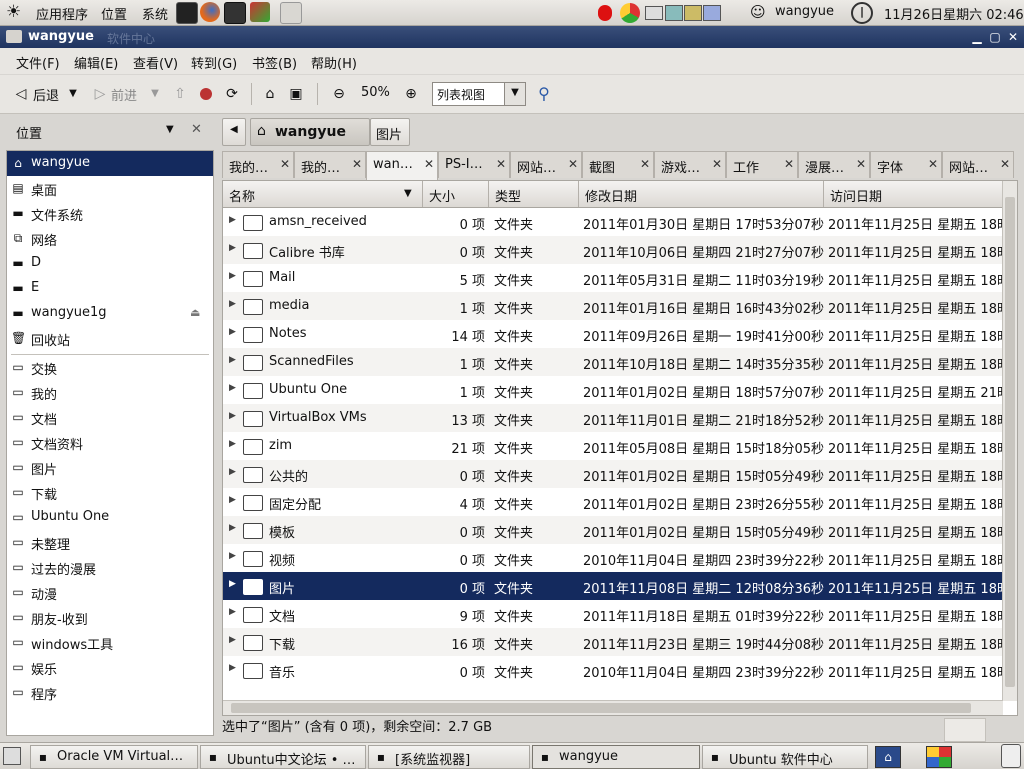 This screenshot has width=1024, height=769. I want to click on tab-9: 字体 ✕, so click(906, 164).